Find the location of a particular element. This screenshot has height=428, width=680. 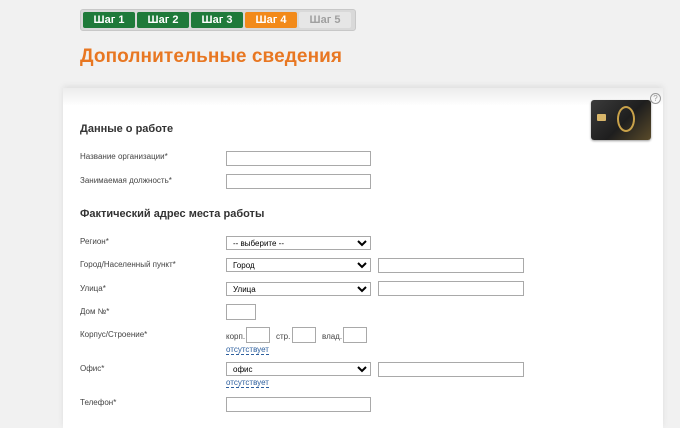

steps-bar: Шаг 1 Шаг 2 Шаг 3 Шаг 4 Шаг 5 is located at coordinates (218, 20).